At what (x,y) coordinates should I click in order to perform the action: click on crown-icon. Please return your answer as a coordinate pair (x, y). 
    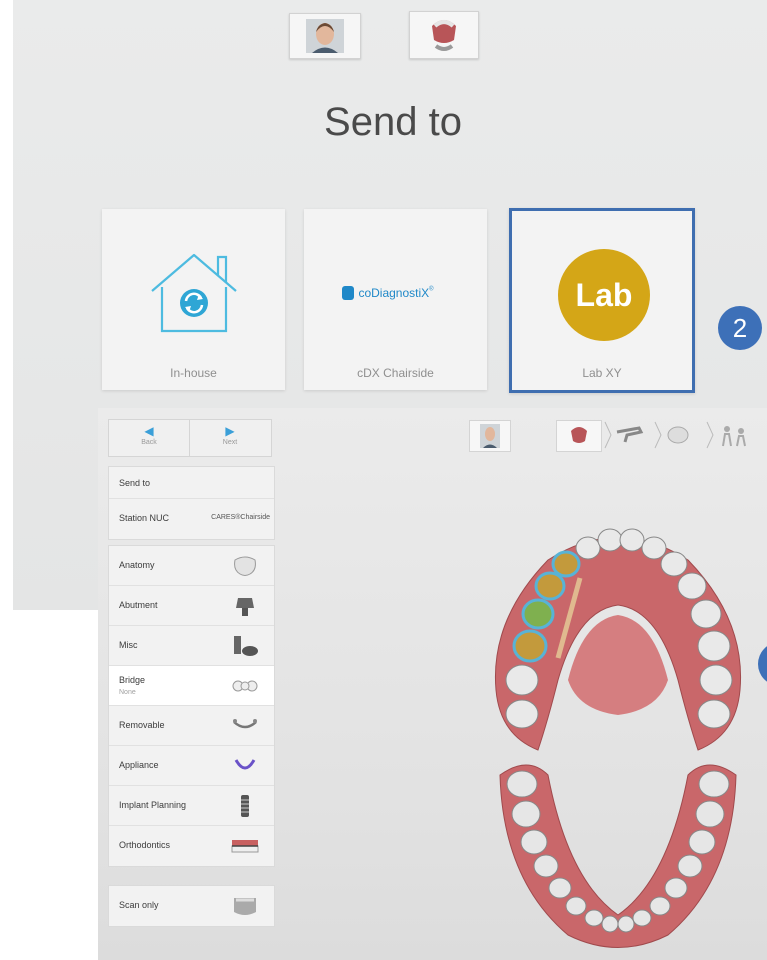
    Looking at the image, I should click on (245, 566).